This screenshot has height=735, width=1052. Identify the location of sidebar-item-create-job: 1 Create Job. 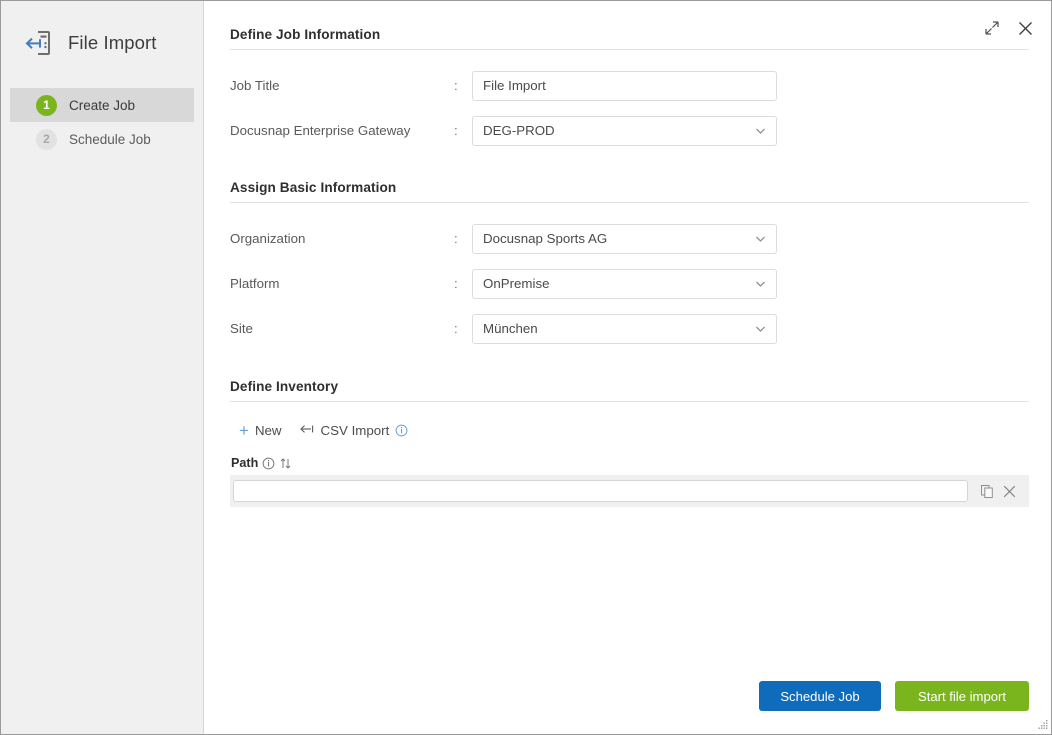
(102, 105).